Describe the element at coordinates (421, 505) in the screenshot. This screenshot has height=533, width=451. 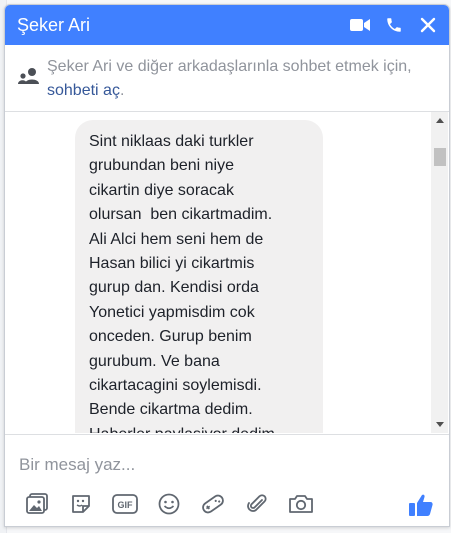
I see `thumbs-up-icon` at that location.